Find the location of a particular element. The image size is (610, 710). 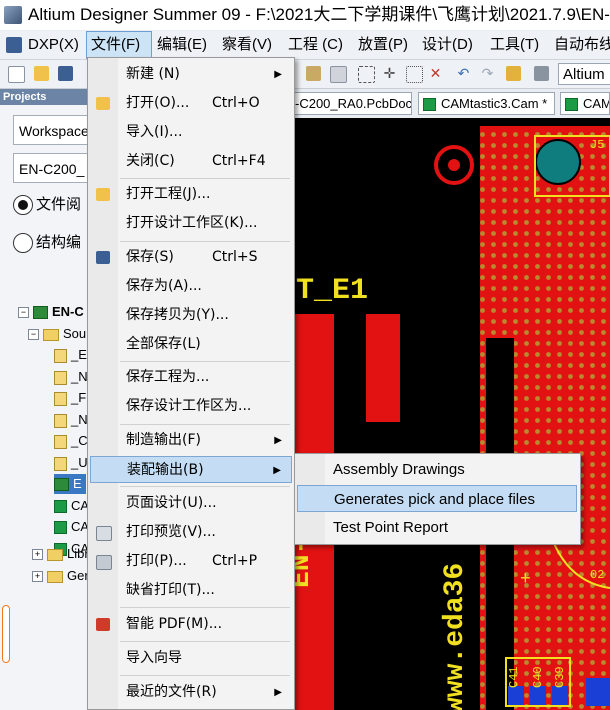

menu-place: 放置(P) is located at coordinates (383, 45).